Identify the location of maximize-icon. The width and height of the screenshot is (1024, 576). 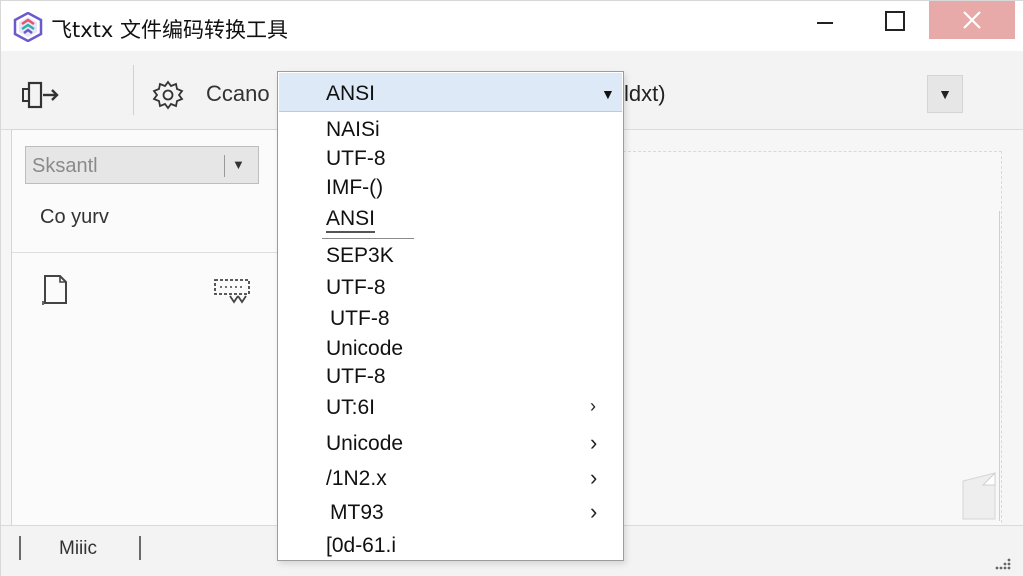
(895, 21).